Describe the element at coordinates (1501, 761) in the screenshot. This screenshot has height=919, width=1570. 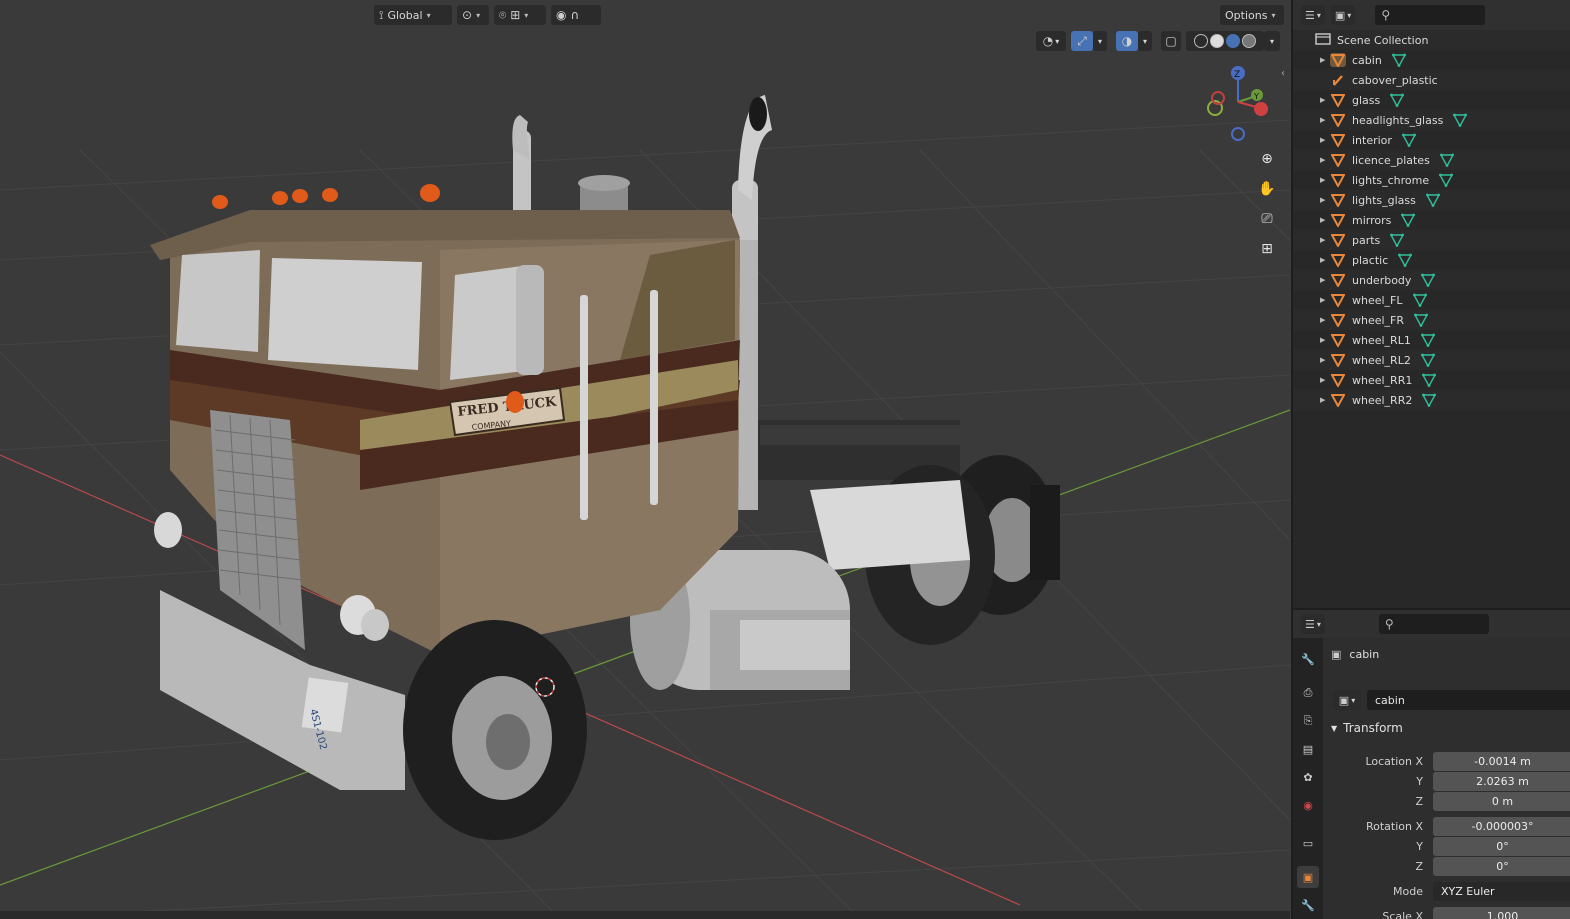
I see `transform-value-field: -0.0014 m` at that location.